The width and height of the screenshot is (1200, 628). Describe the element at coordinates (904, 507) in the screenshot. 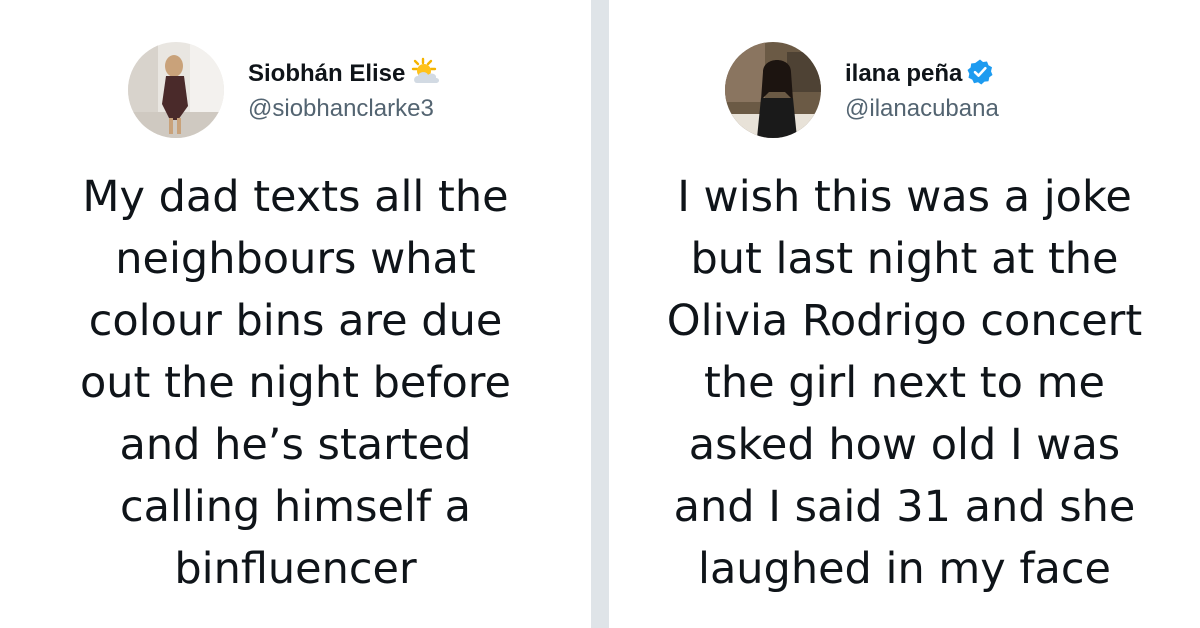

I see `tweet-text-line: and I said 31 and she` at that location.